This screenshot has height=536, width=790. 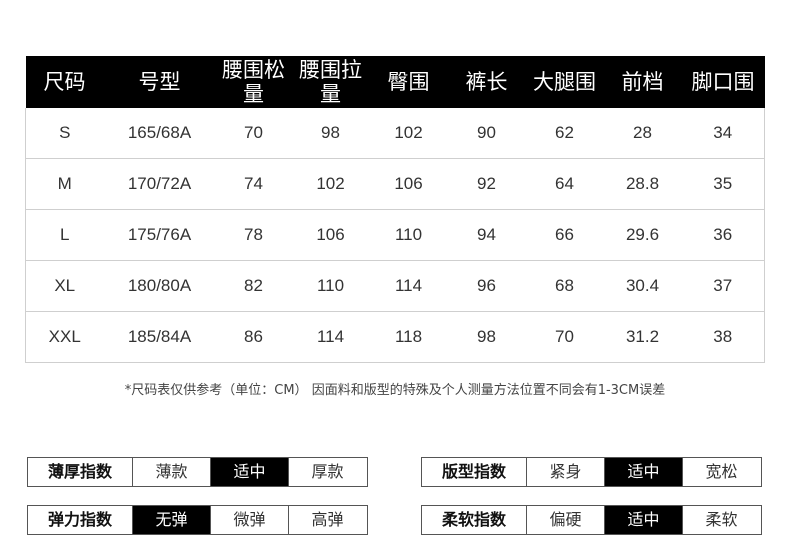 What do you see at coordinates (486, 133) in the screenshot?
I see `table-cell: 90` at bounding box center [486, 133].